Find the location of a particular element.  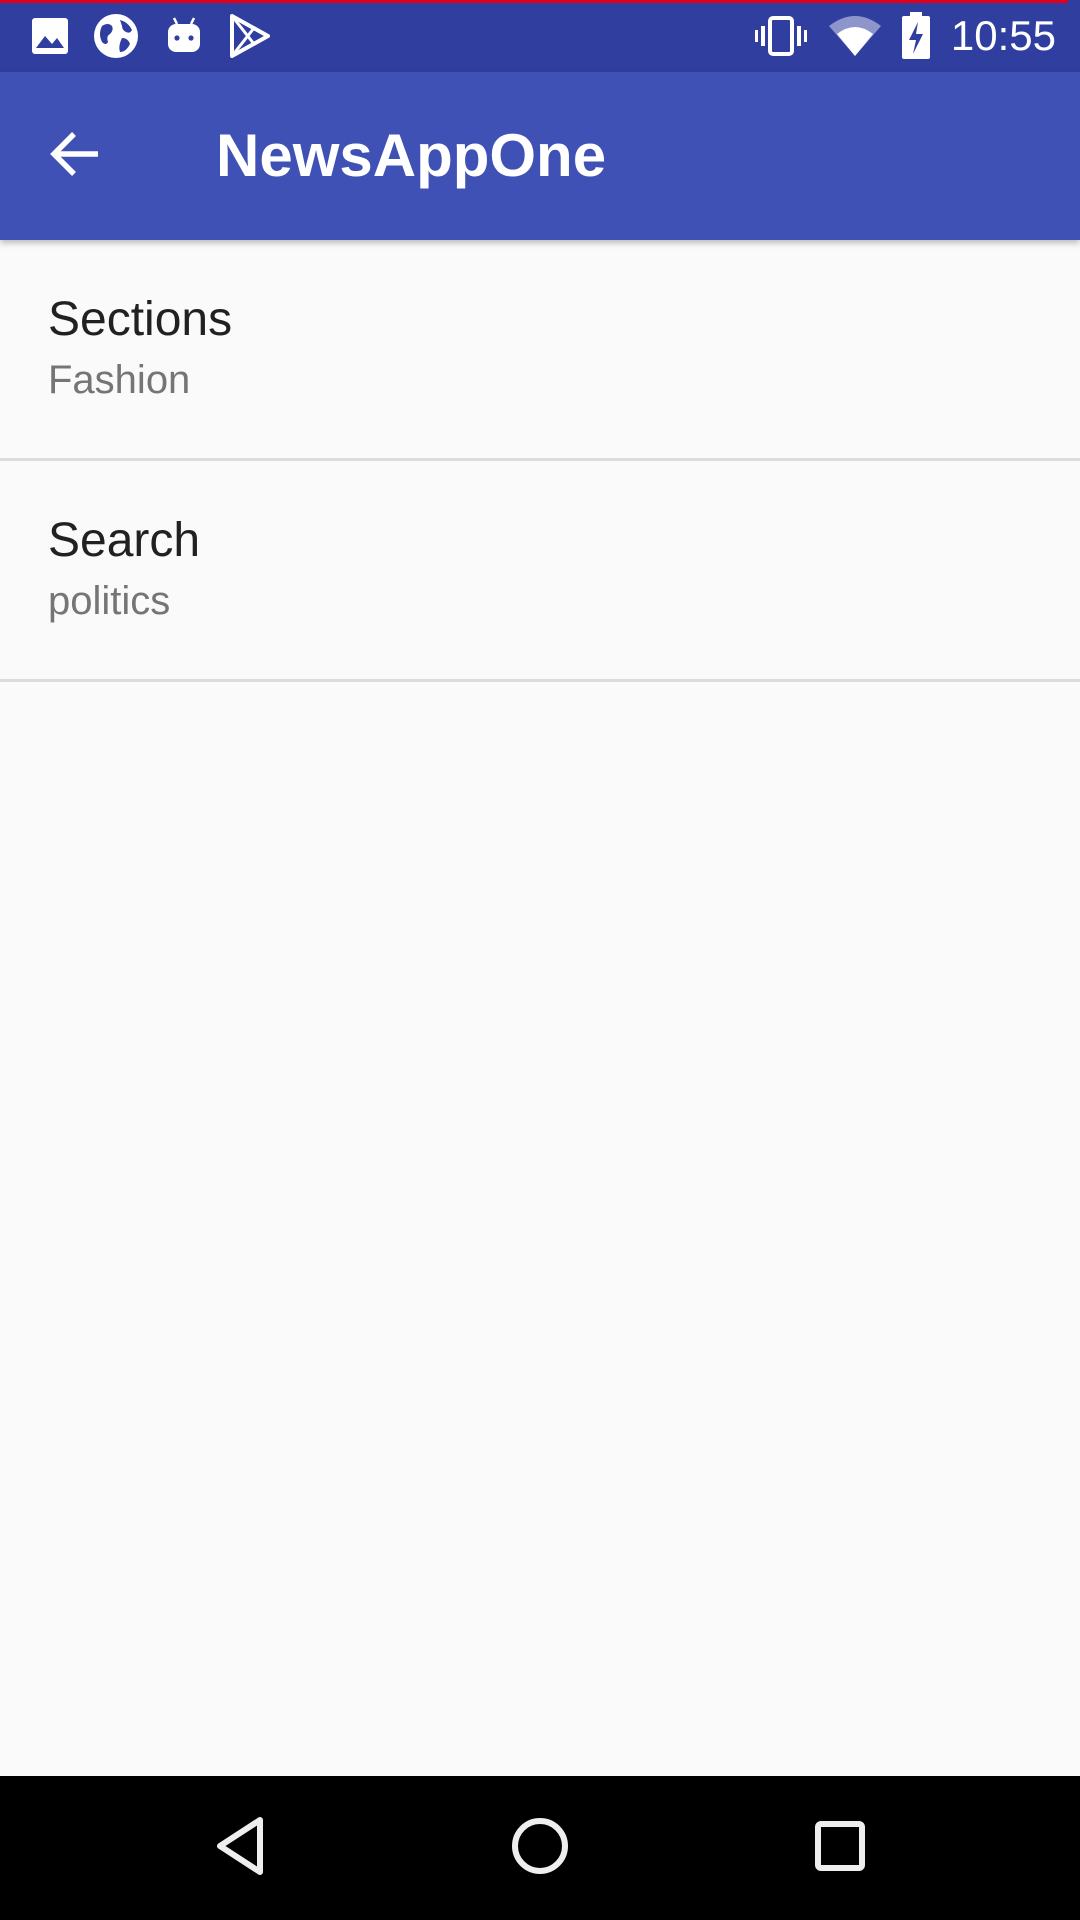

play-store-icon is located at coordinates (250, 36).